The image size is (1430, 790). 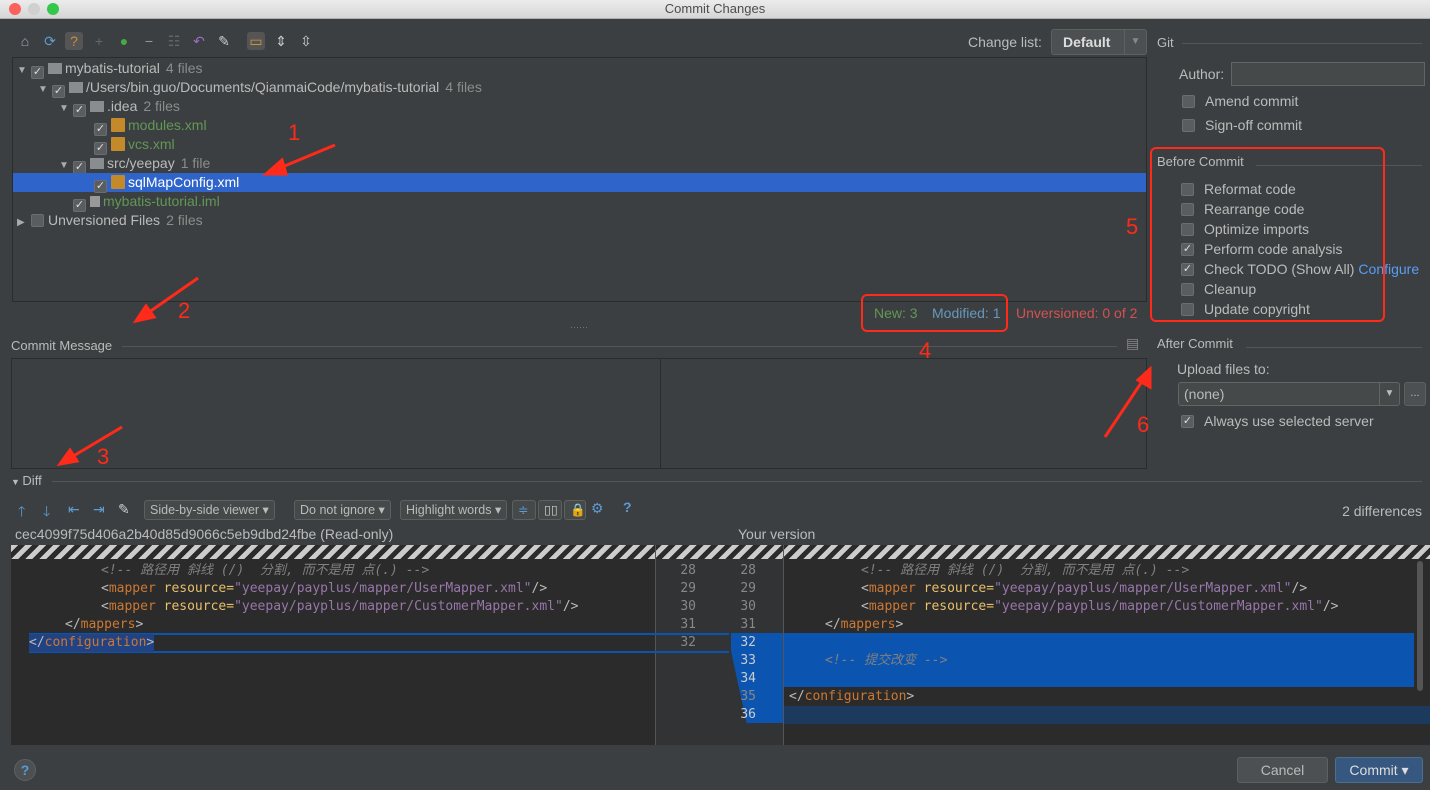 I want to click on annotation-label-3: 3, so click(x=103, y=456).